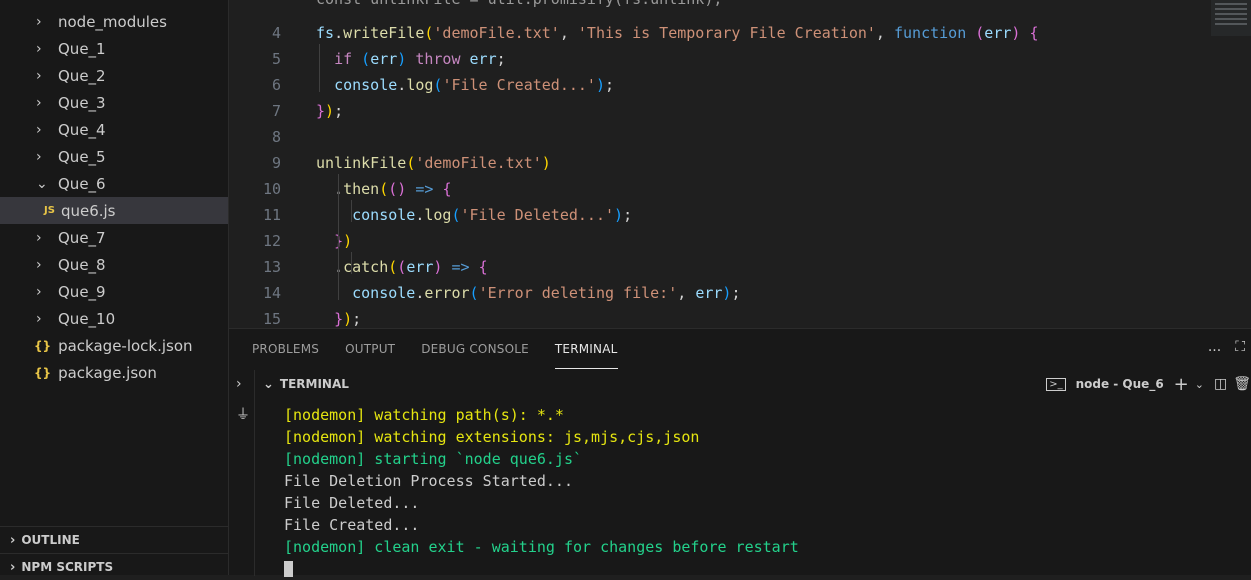 This screenshot has height=580, width=1251. I want to click on tree-item: › Que_3, so click(114, 102).